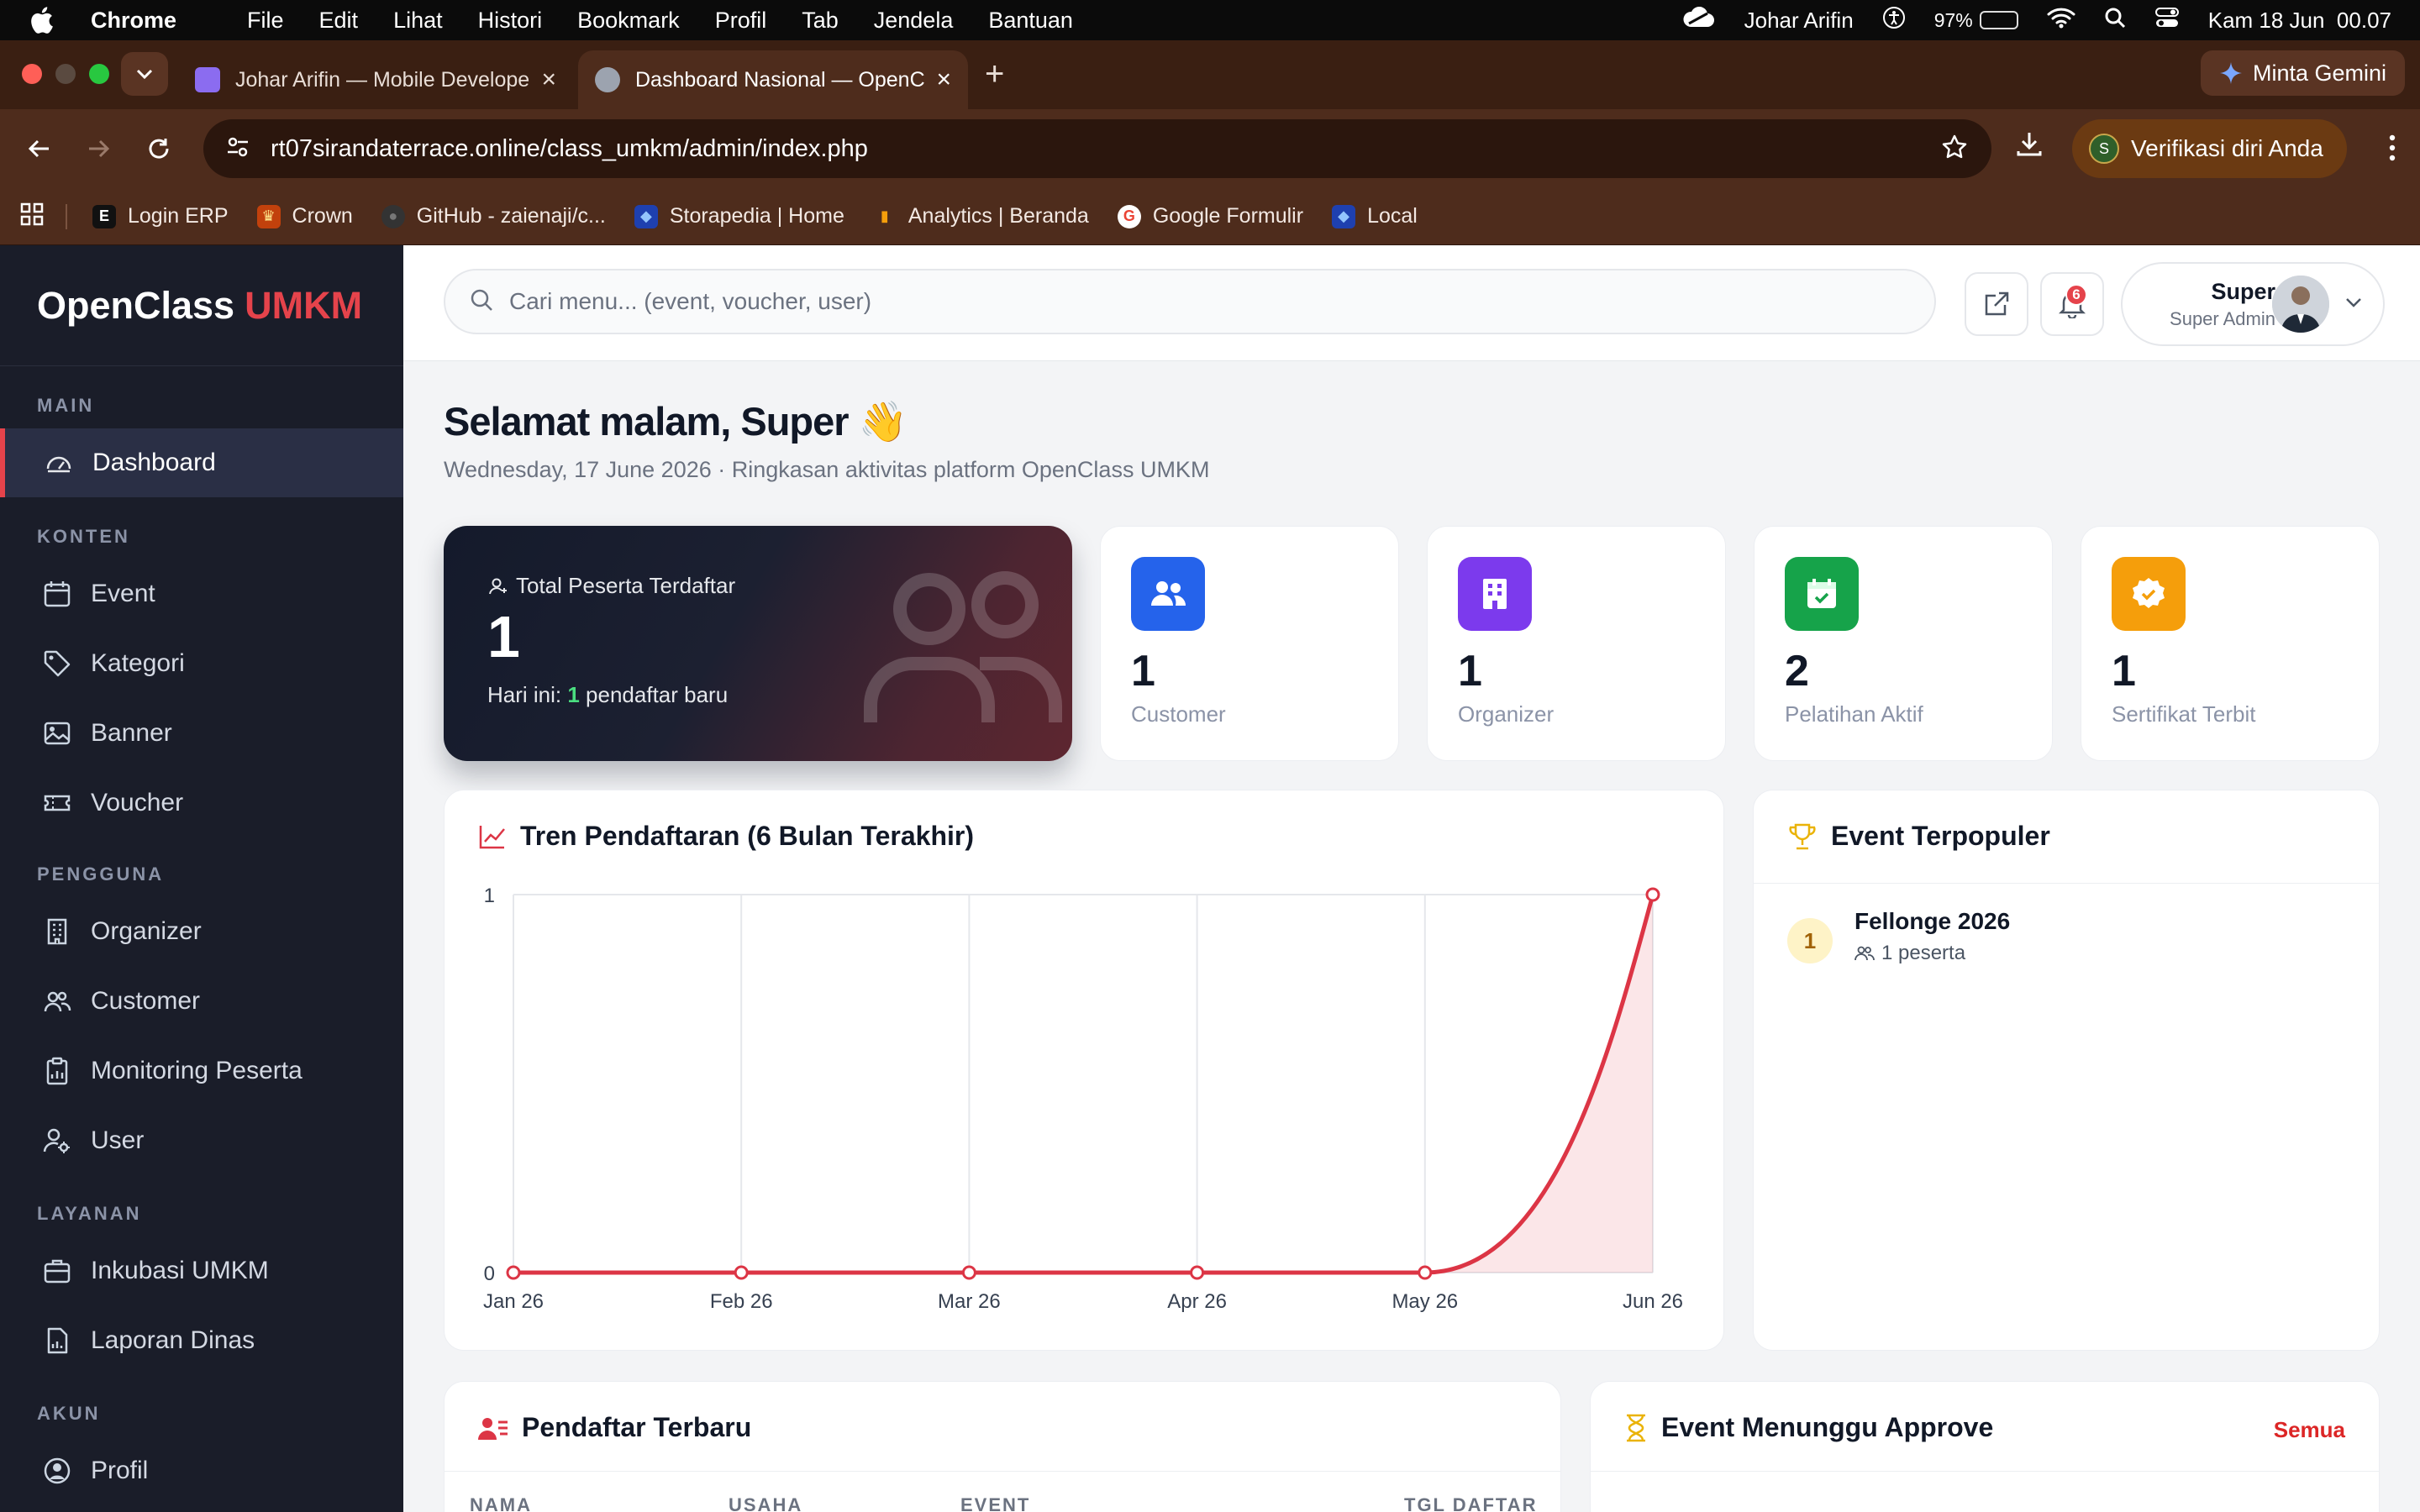 The width and height of the screenshot is (2420, 1512). I want to click on reload-button, so click(158, 148).